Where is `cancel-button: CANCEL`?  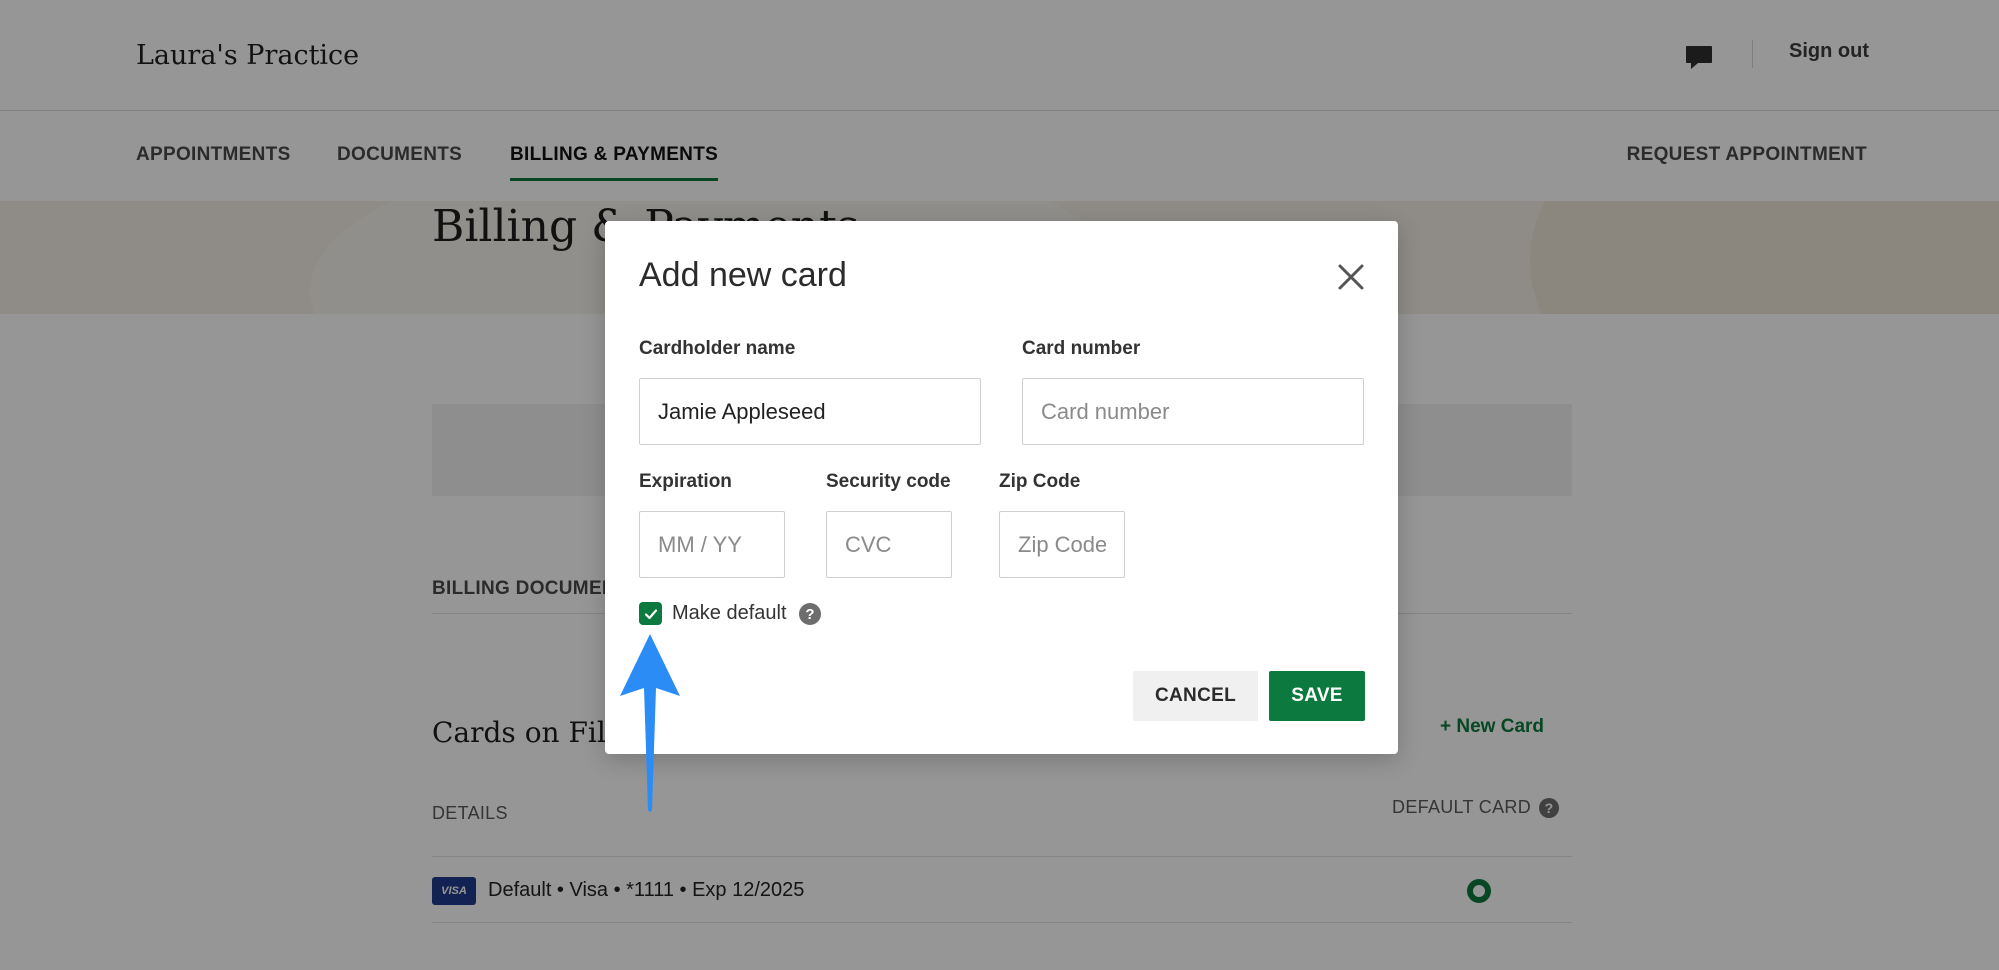
cancel-button: CANCEL is located at coordinates (1195, 696).